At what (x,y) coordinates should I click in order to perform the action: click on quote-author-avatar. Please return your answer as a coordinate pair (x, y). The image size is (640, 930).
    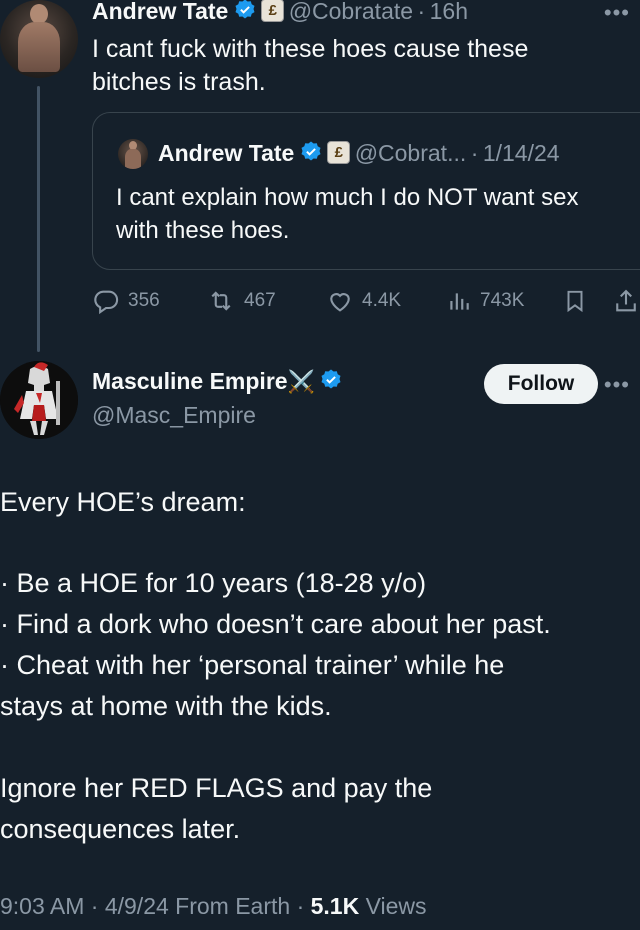
    Looking at the image, I should click on (133, 154).